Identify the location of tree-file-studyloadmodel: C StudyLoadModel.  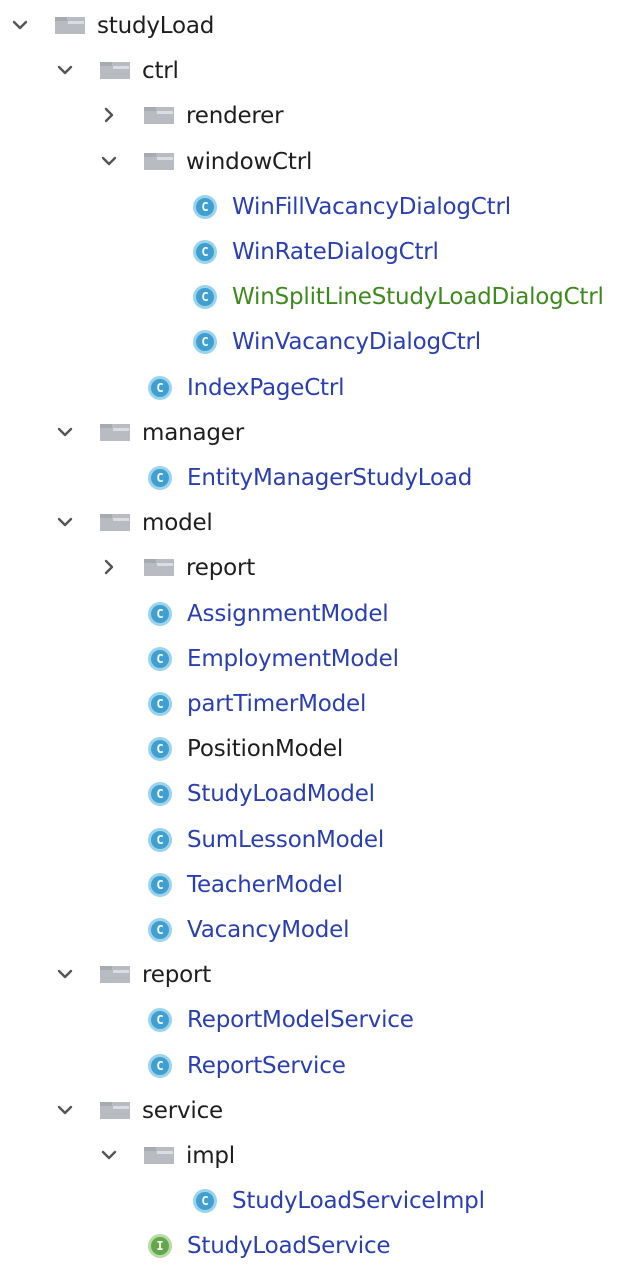
(317, 793).